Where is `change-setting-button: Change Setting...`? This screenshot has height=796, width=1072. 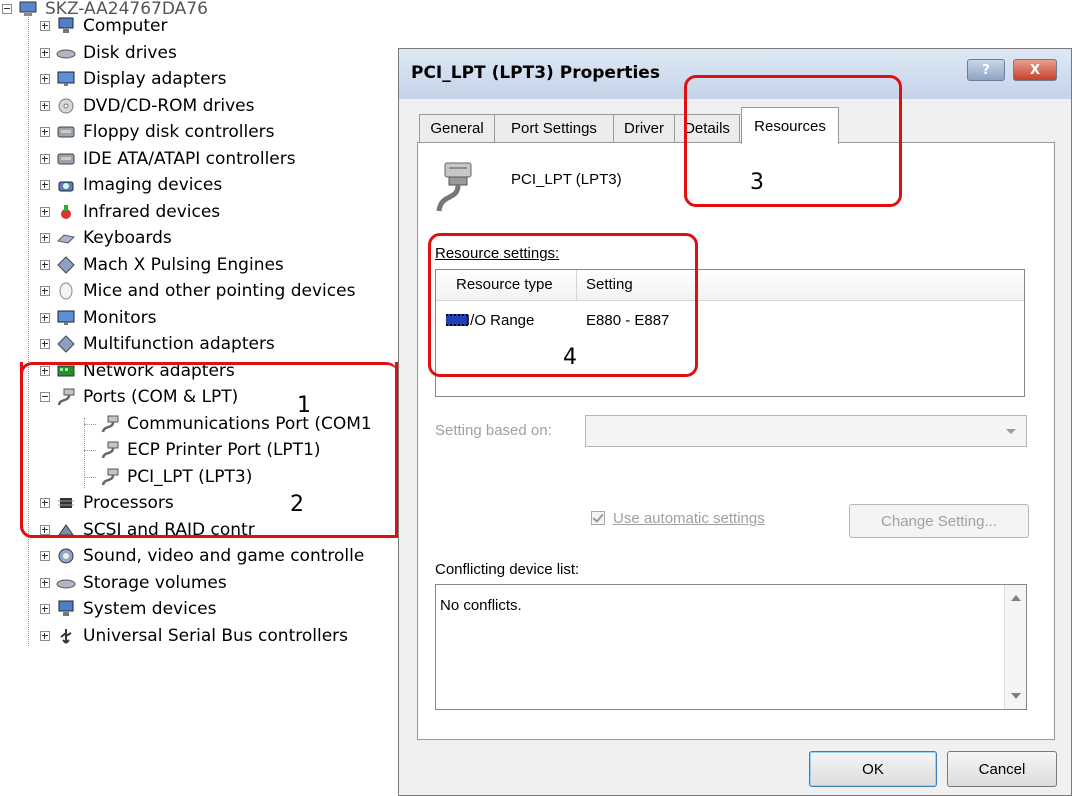
change-setting-button: Change Setting... is located at coordinates (939, 521).